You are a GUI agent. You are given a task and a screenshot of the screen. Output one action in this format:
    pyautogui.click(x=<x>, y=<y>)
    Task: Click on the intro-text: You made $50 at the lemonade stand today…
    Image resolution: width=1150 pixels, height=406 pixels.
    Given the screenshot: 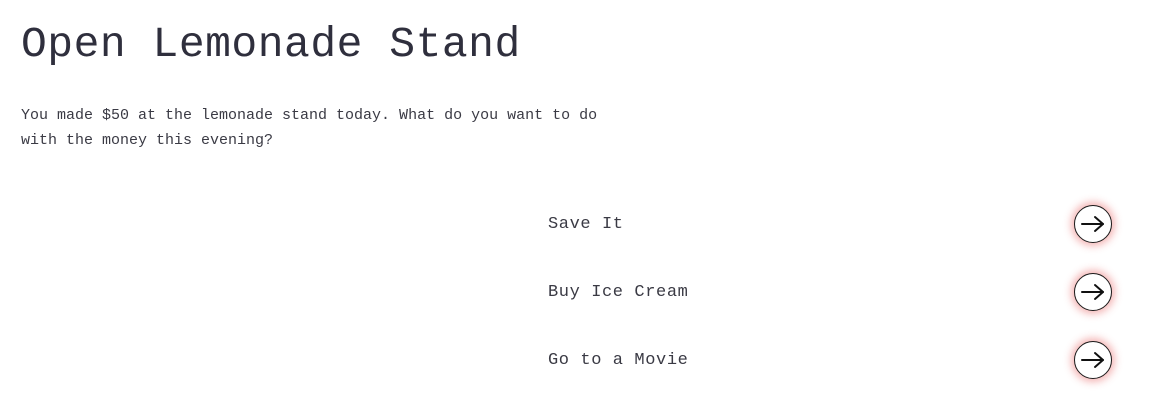 What is the action you would take?
    pyautogui.click(x=309, y=128)
    